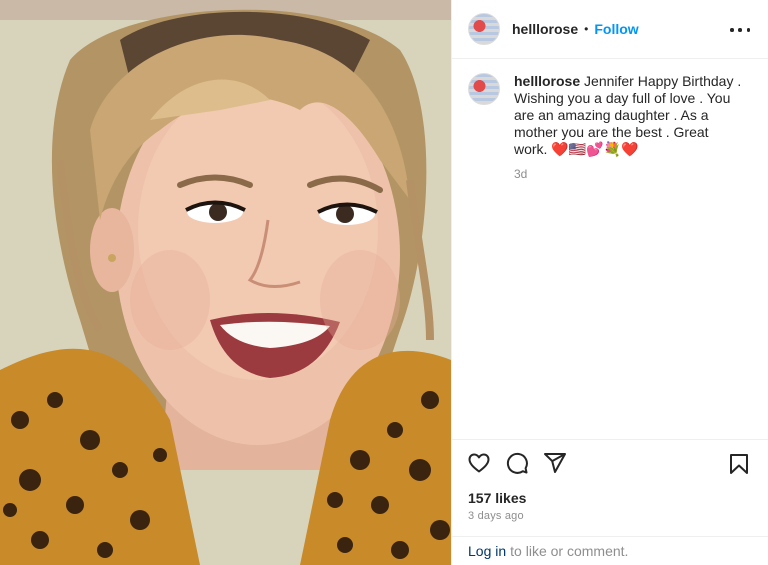  I want to click on post-header: helllorose • Follow, so click(610, 29).